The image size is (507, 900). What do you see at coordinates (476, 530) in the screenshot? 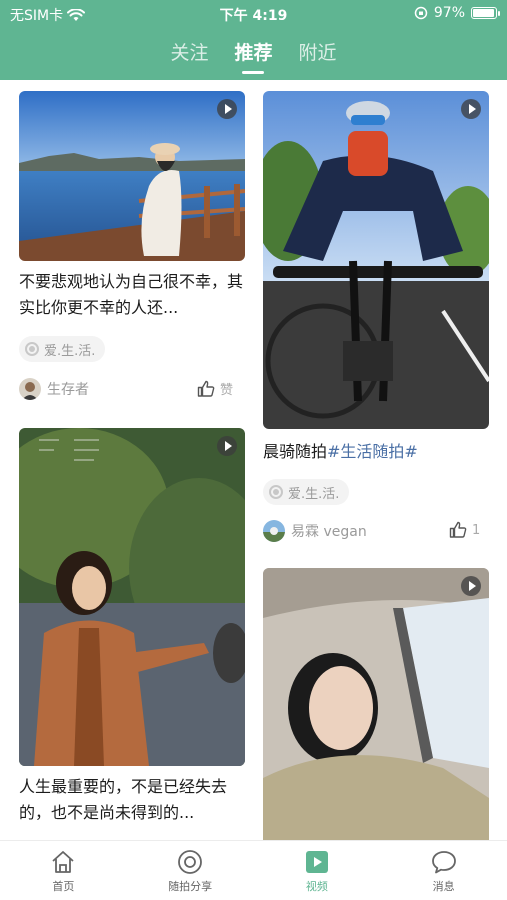
I see `like-count: 1` at bounding box center [476, 530].